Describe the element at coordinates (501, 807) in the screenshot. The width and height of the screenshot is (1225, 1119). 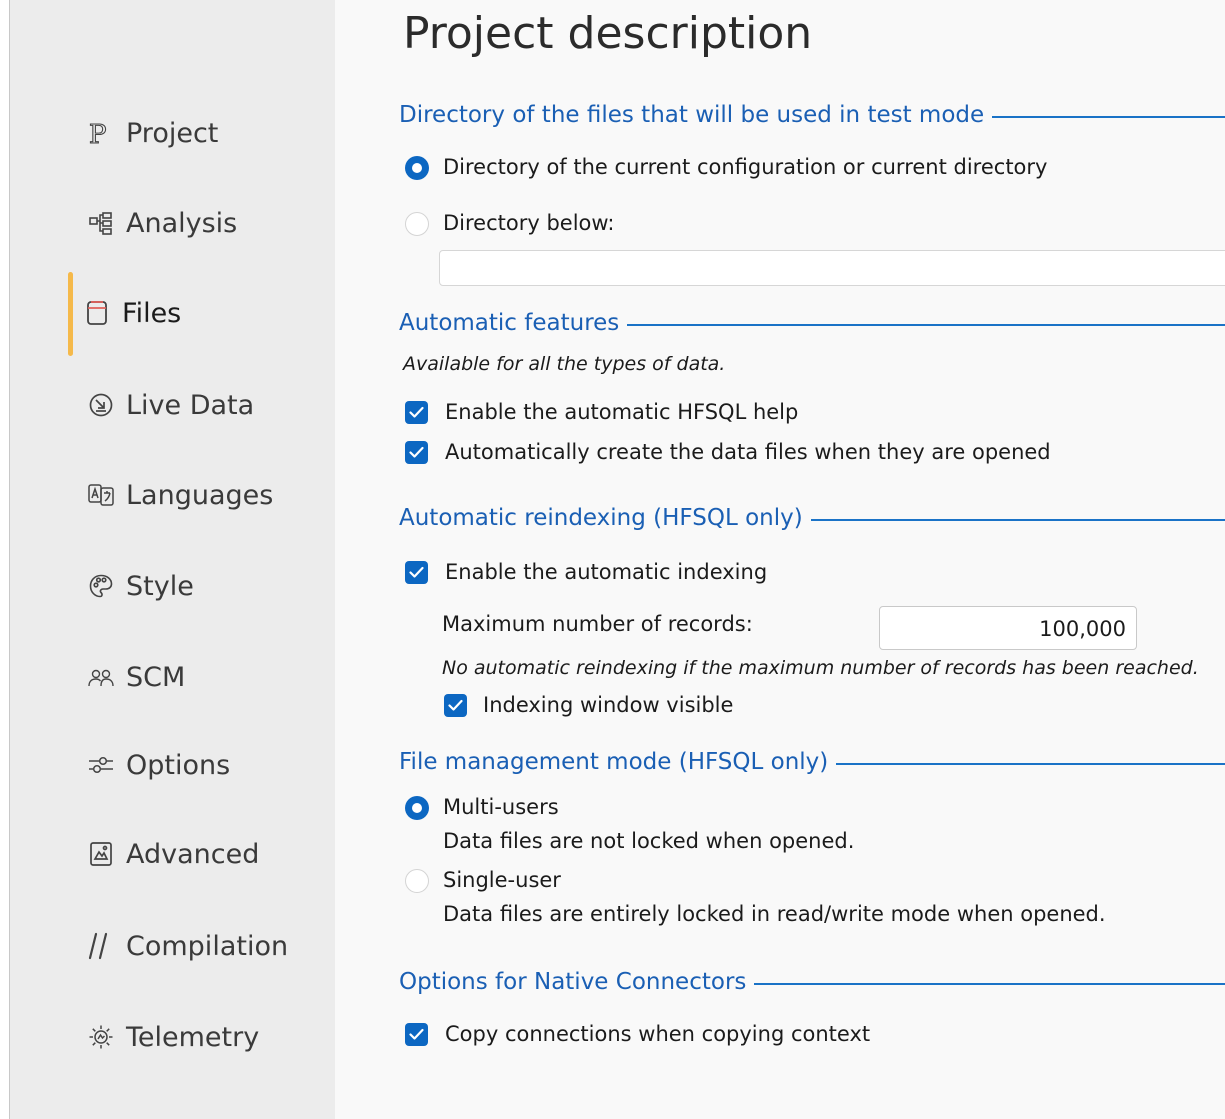
I see `radio-label-multi-users: Multi-users` at that location.